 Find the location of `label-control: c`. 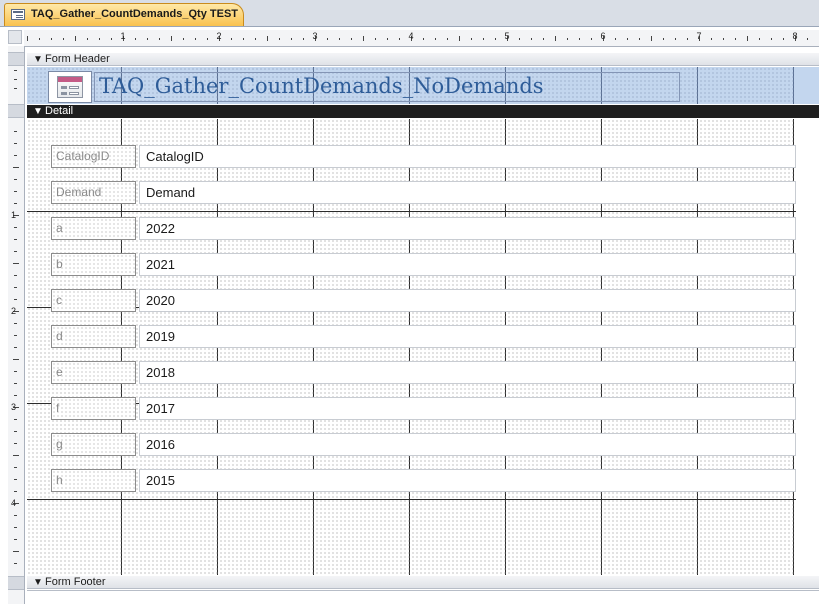

label-control: c is located at coordinates (93, 300).